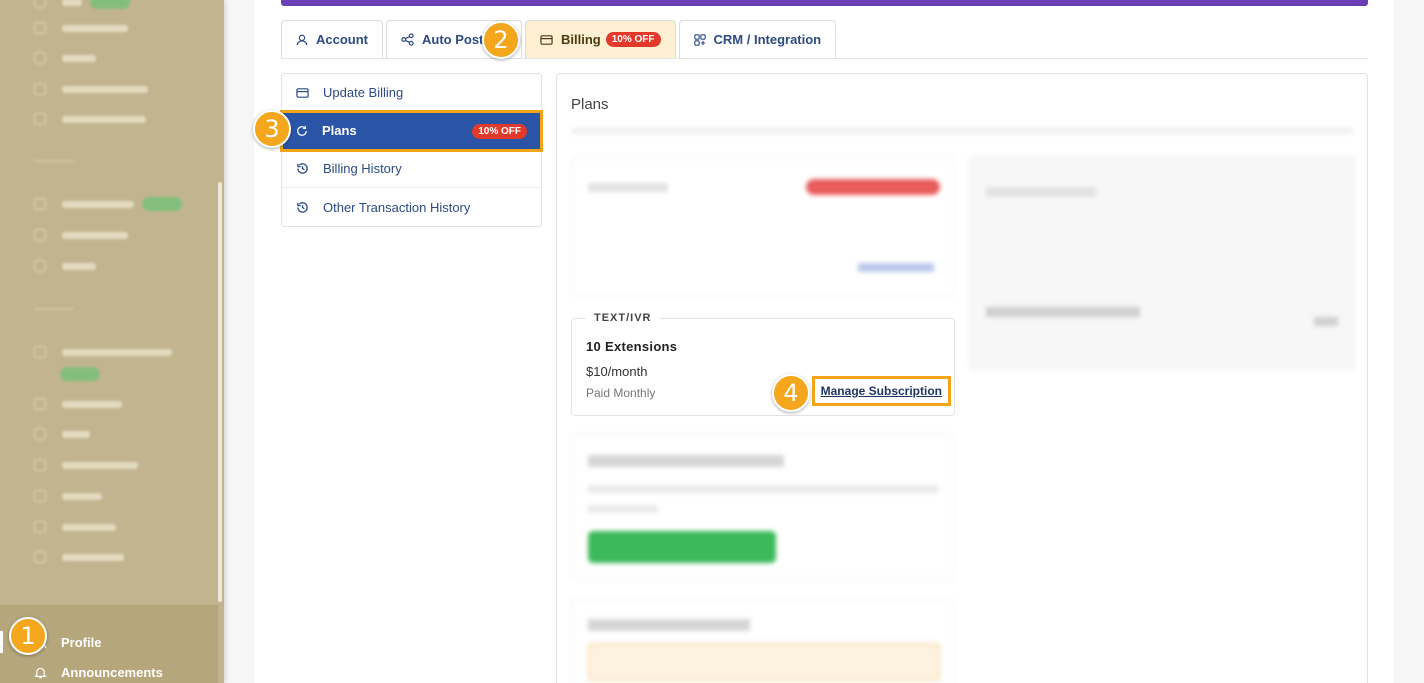  Describe the element at coordinates (824, 3) in the screenshot. I see `accent-bar` at that location.